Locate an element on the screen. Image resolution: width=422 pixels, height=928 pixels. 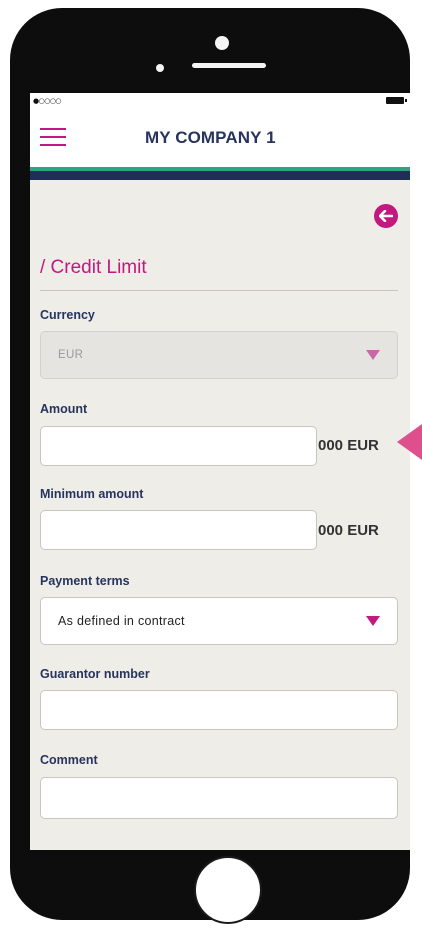
comment-input is located at coordinates (219, 798).